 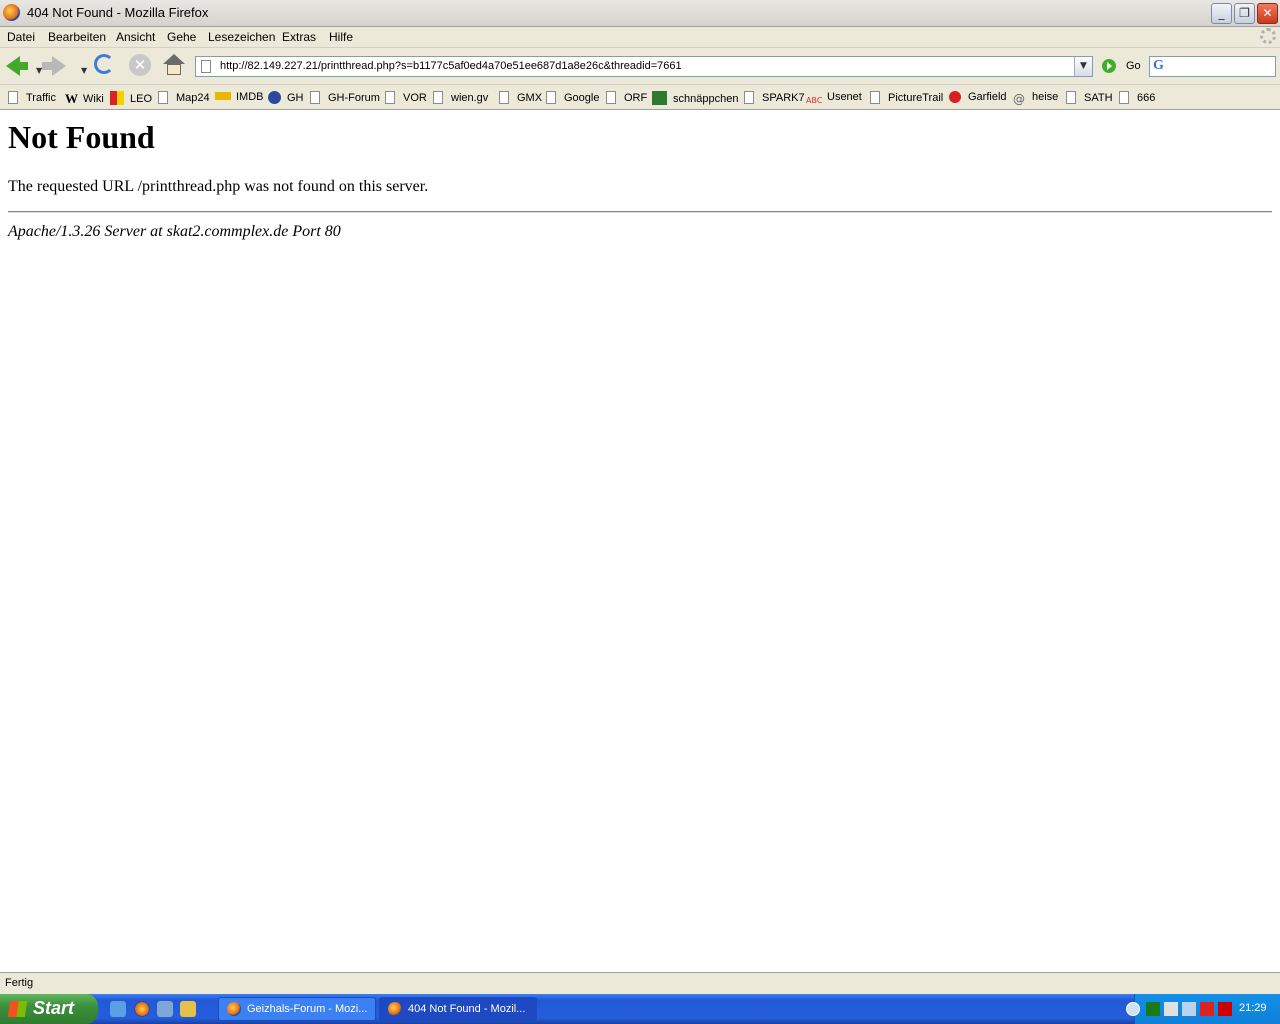 I want to click on firefox-quicklaunch-icon, so click(x=142, y=1009).